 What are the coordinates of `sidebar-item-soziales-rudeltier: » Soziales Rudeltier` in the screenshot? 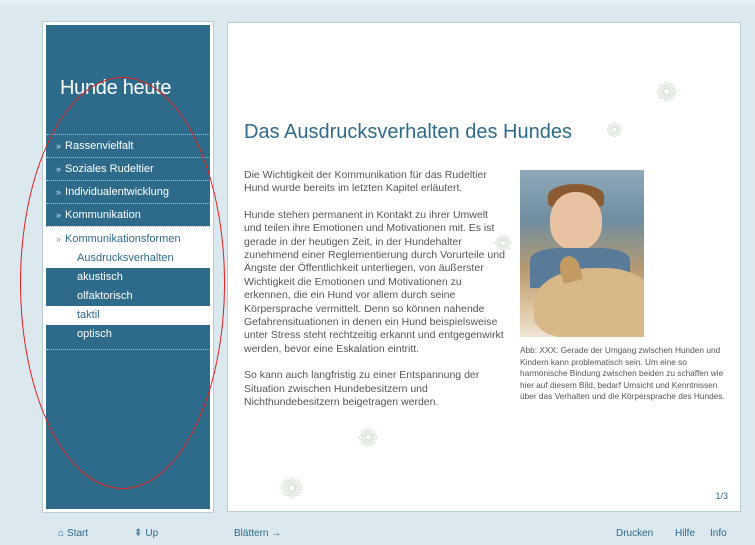 It's located at (128, 168).